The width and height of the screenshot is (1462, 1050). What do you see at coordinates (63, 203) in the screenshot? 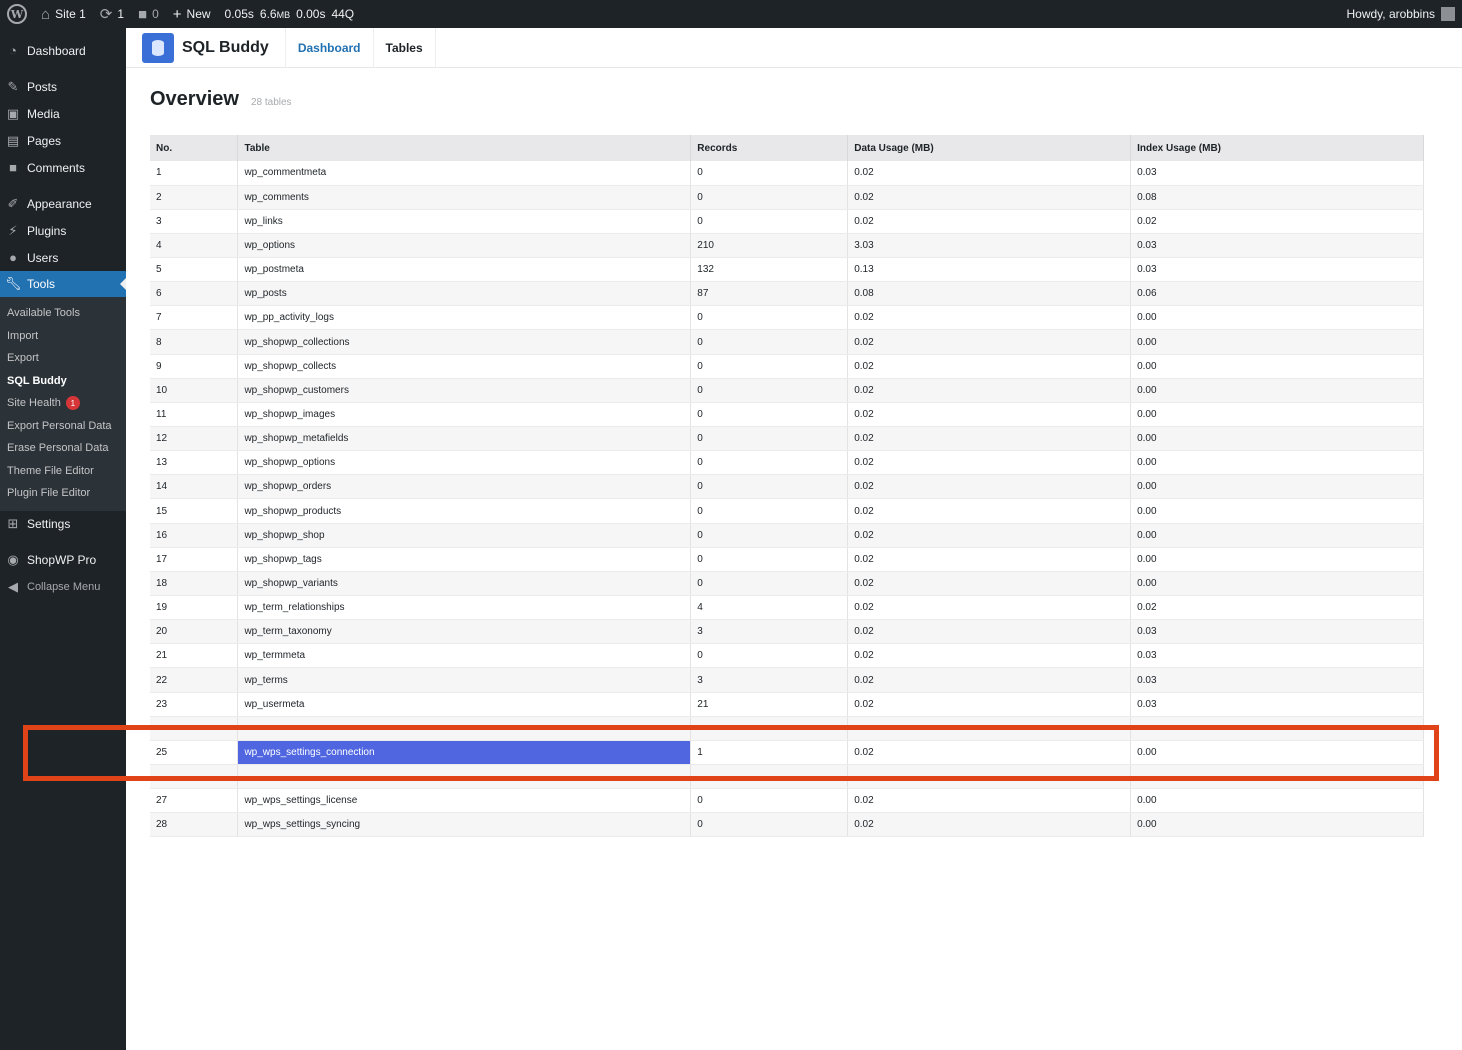
I see `sidebar-item-appearance: ✐ Appearance` at bounding box center [63, 203].